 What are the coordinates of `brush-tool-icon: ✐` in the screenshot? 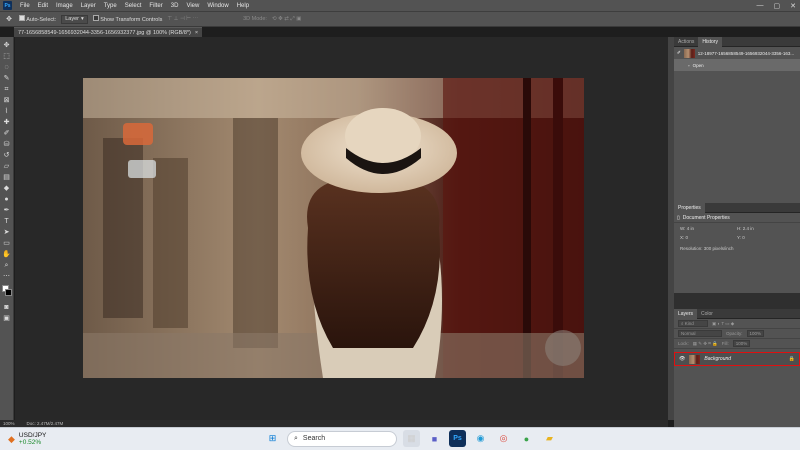 It's located at (7, 133).